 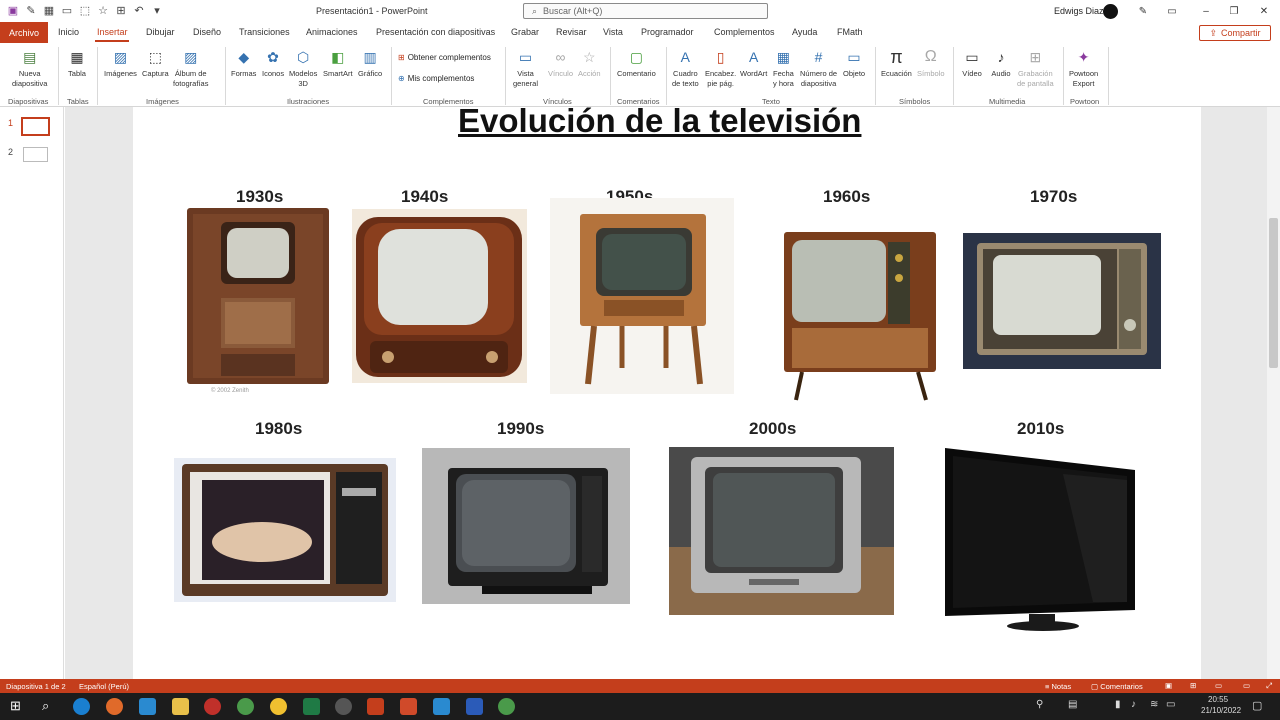 What do you see at coordinates (854, 63) in the screenshot?
I see `object-button: ▭ Objeto` at bounding box center [854, 63].